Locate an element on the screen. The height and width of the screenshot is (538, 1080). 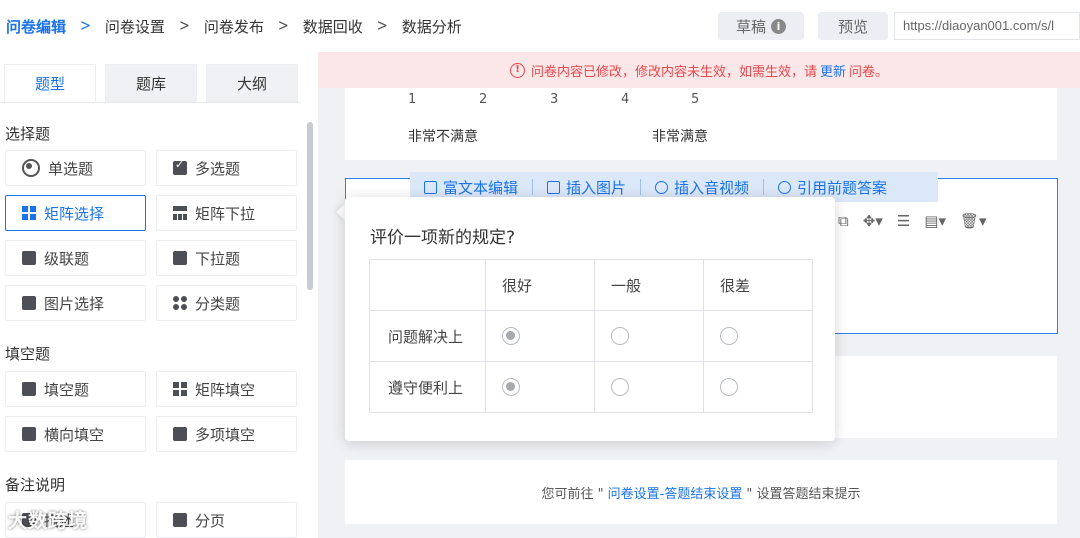
survey-url-field: https://diaoyan001.com/s/l is located at coordinates (987, 26).